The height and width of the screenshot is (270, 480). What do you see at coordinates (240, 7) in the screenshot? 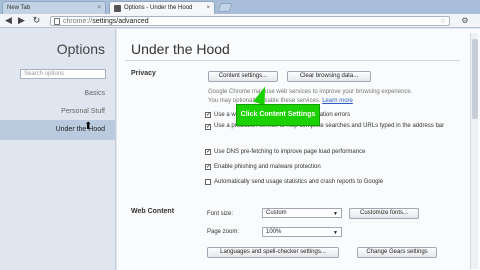
I see `tab-strip: New Tab × Options - Under the Hood ×` at bounding box center [240, 7].